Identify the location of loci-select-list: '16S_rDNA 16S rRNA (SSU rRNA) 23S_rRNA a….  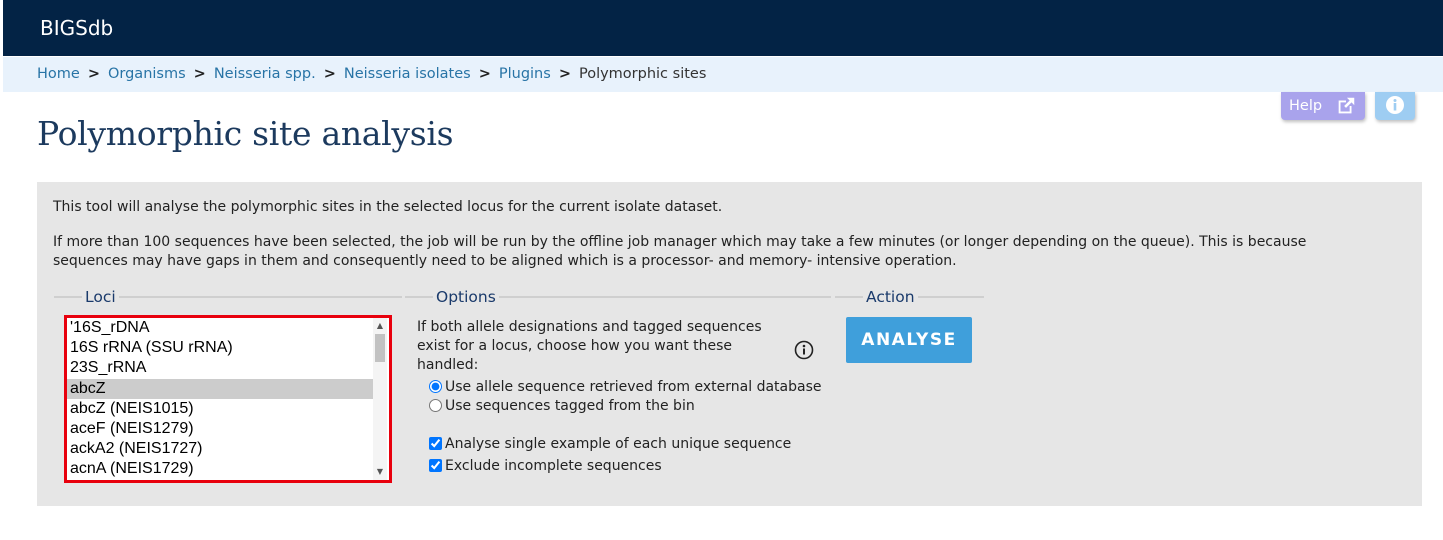
(228, 399).